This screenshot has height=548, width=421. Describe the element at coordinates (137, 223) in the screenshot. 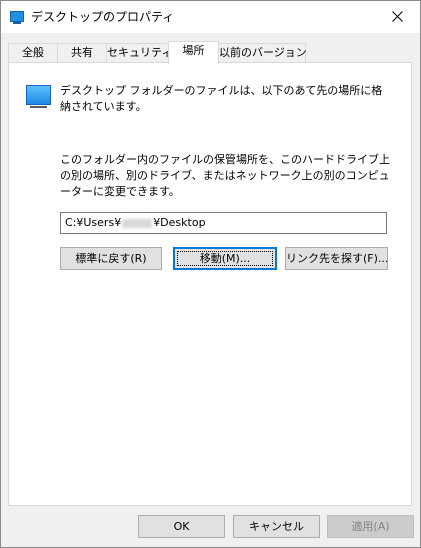

I see `redacted-username` at that location.